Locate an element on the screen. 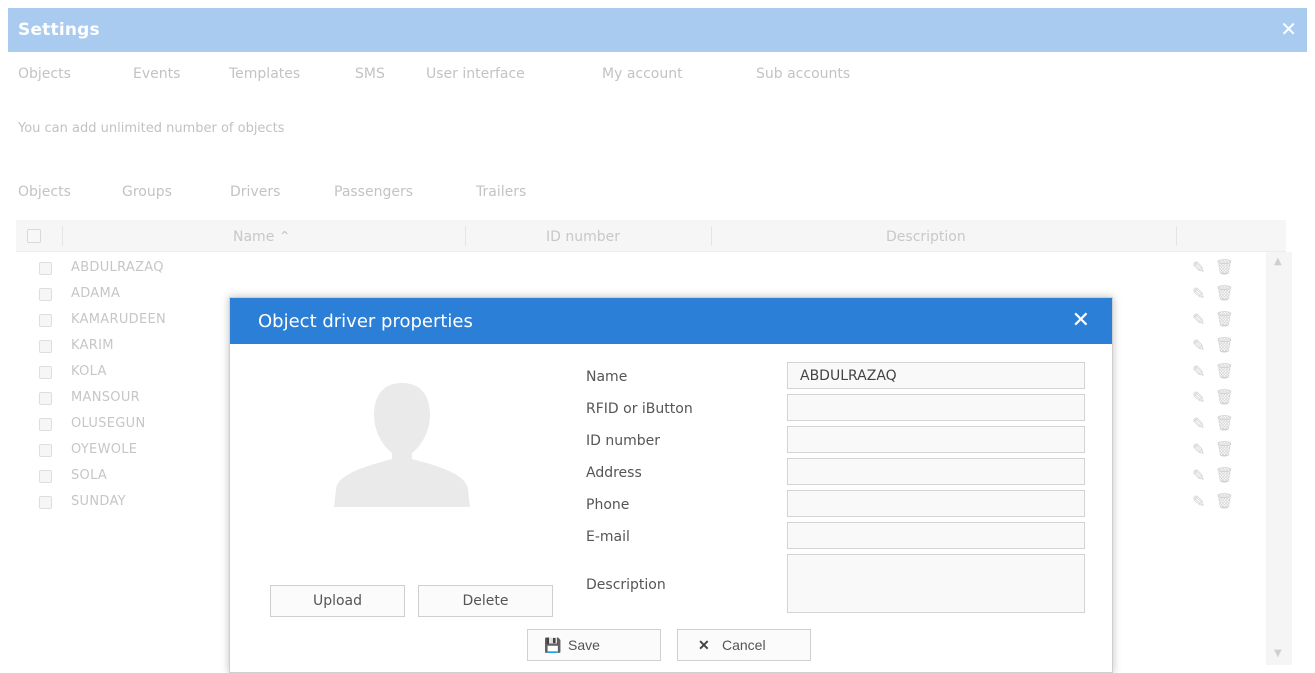 The image size is (1315, 673). id-number-field is located at coordinates (936, 439).